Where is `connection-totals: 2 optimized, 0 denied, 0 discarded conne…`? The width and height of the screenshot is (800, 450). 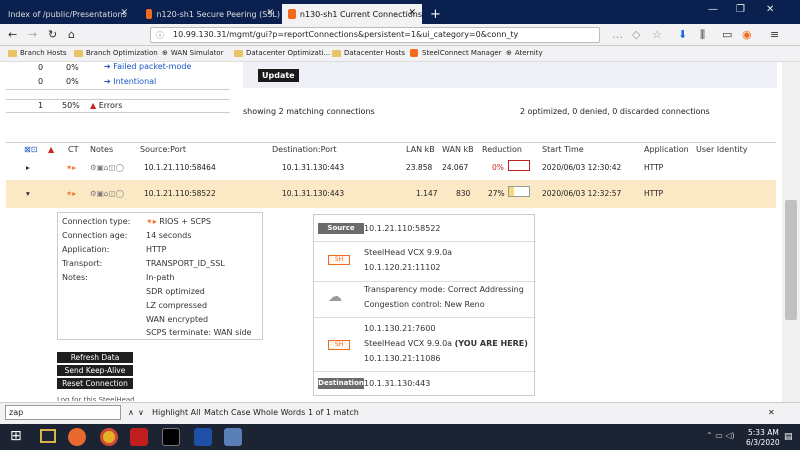
connection-totals: 2 optimized, 0 denied, 0 discarded conne… is located at coordinates (615, 111).